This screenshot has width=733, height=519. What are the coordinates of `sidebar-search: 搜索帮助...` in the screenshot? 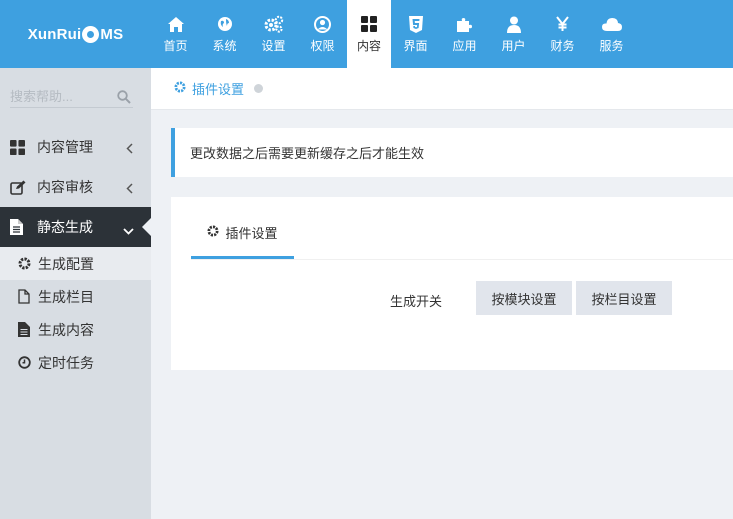 It's located at (71, 95).